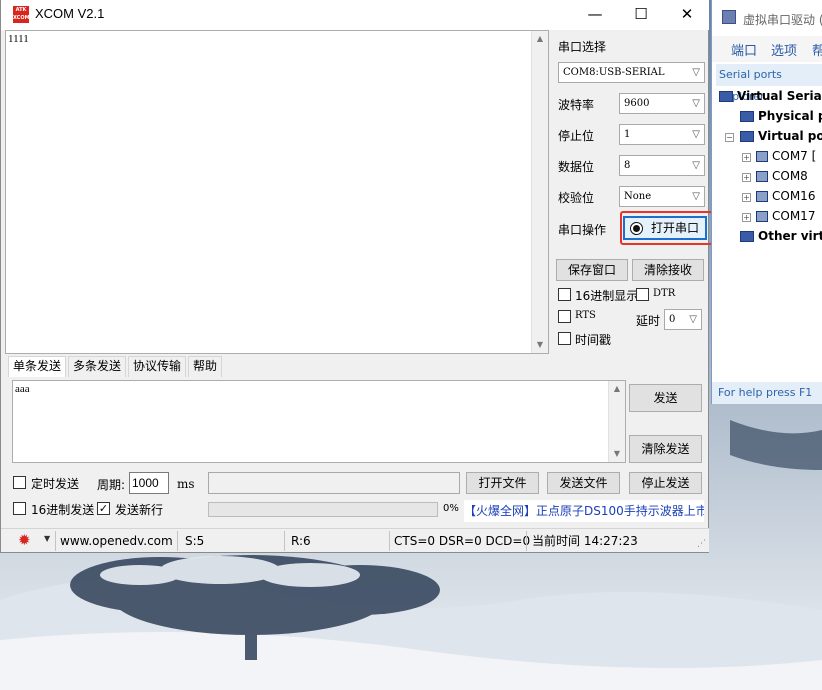 The image size is (822, 690). I want to click on stop-bits-select: 1 ▽, so click(662, 134).